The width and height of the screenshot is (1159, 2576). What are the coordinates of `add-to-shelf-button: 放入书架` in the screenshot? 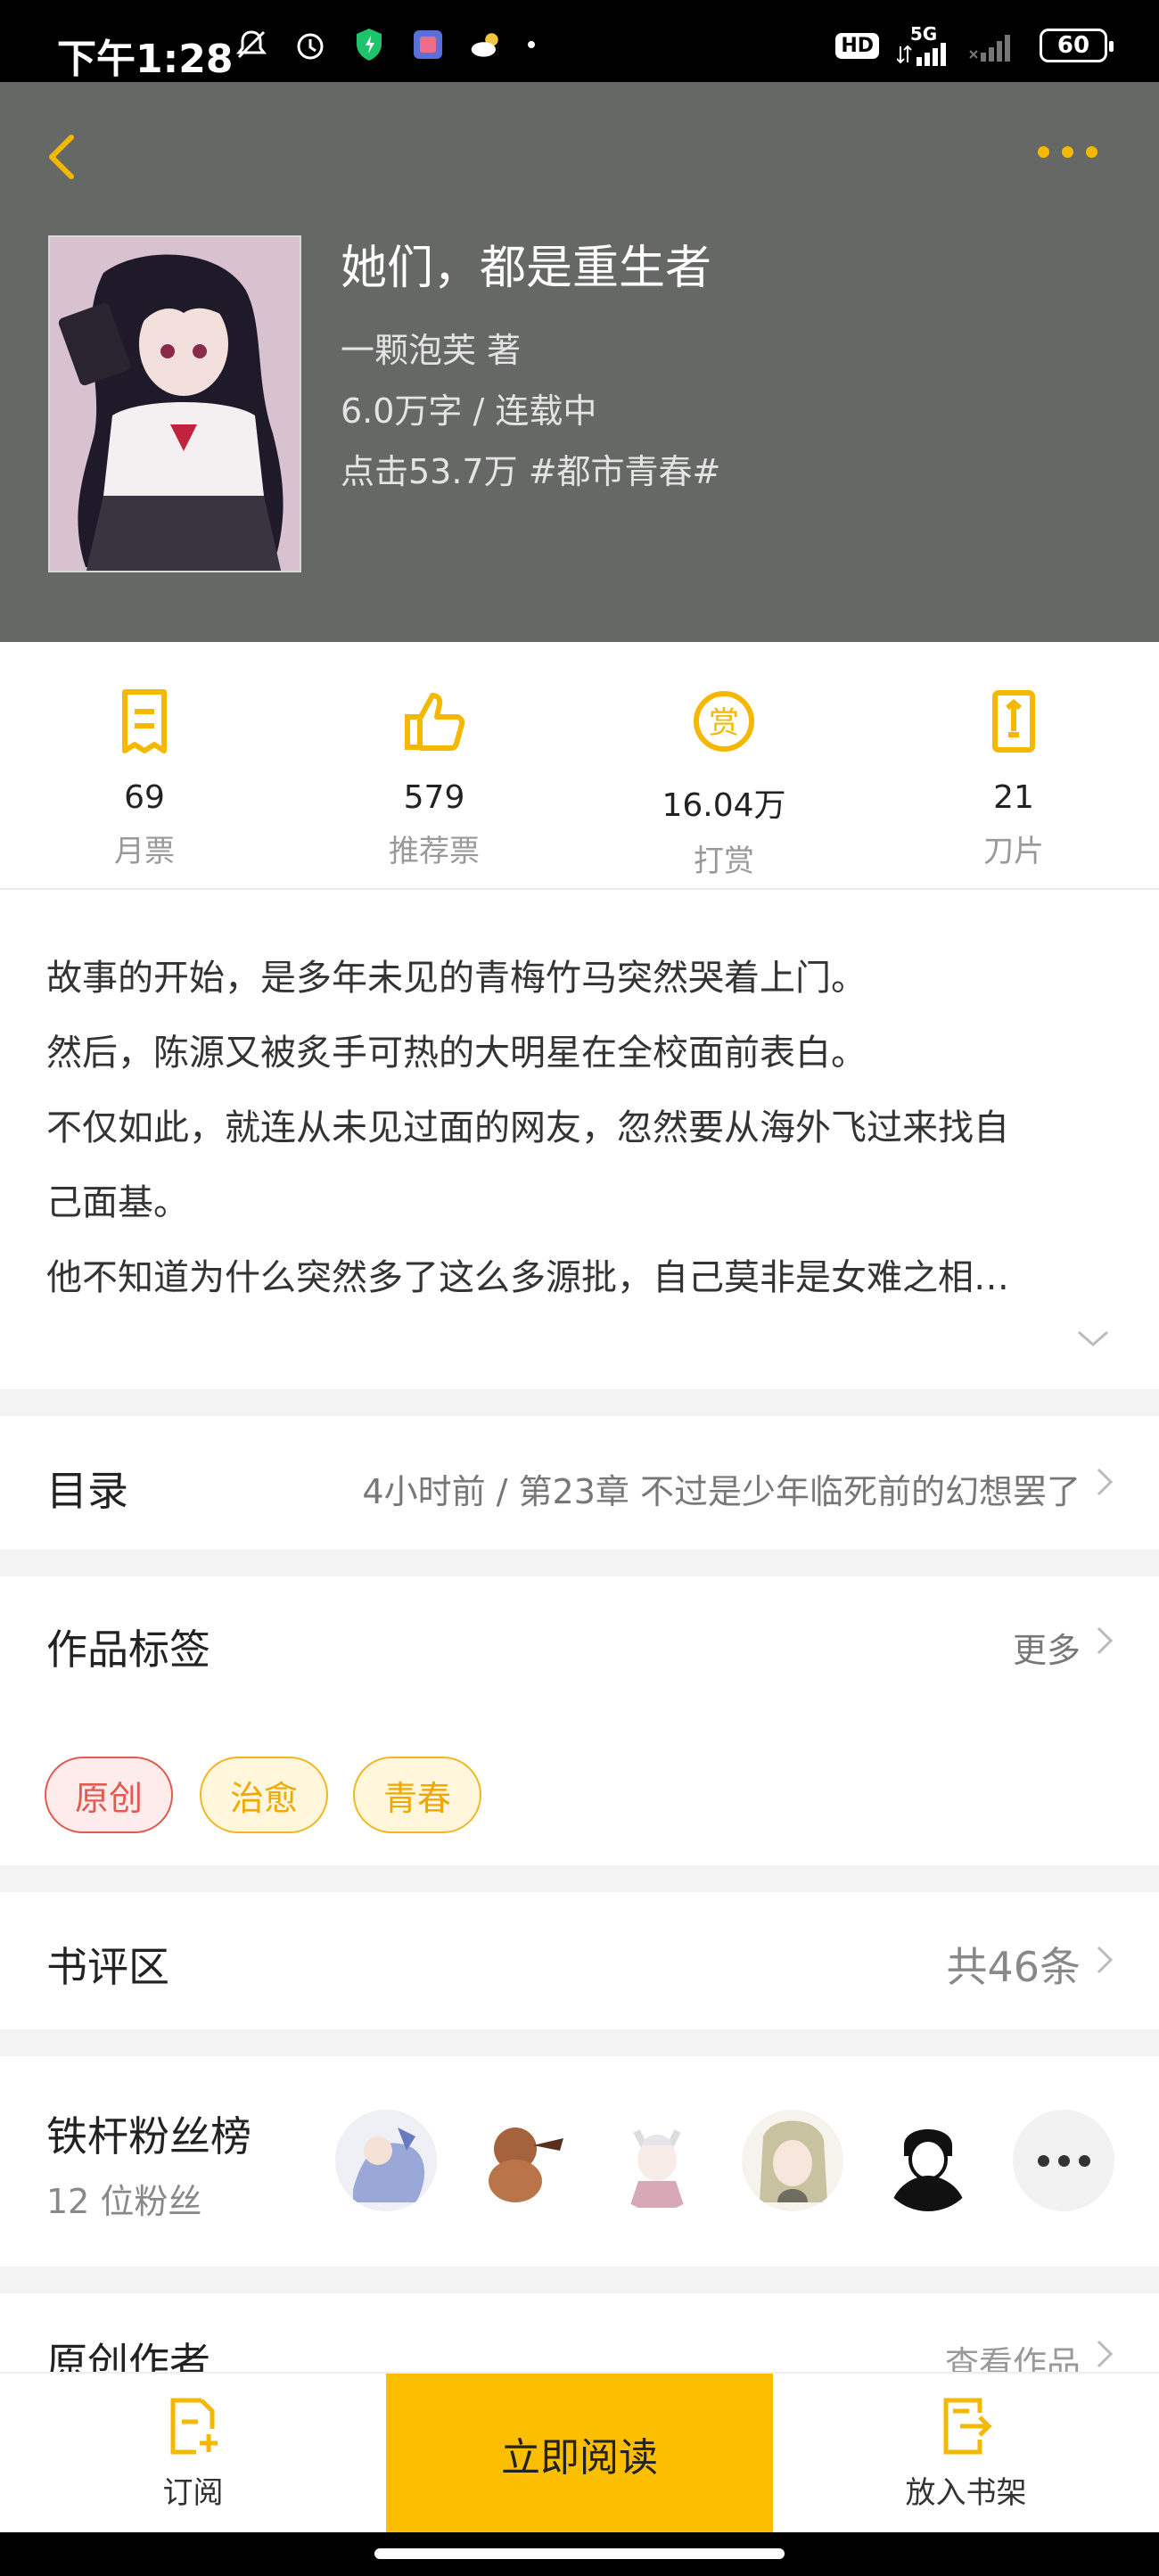 It's located at (966, 2454).